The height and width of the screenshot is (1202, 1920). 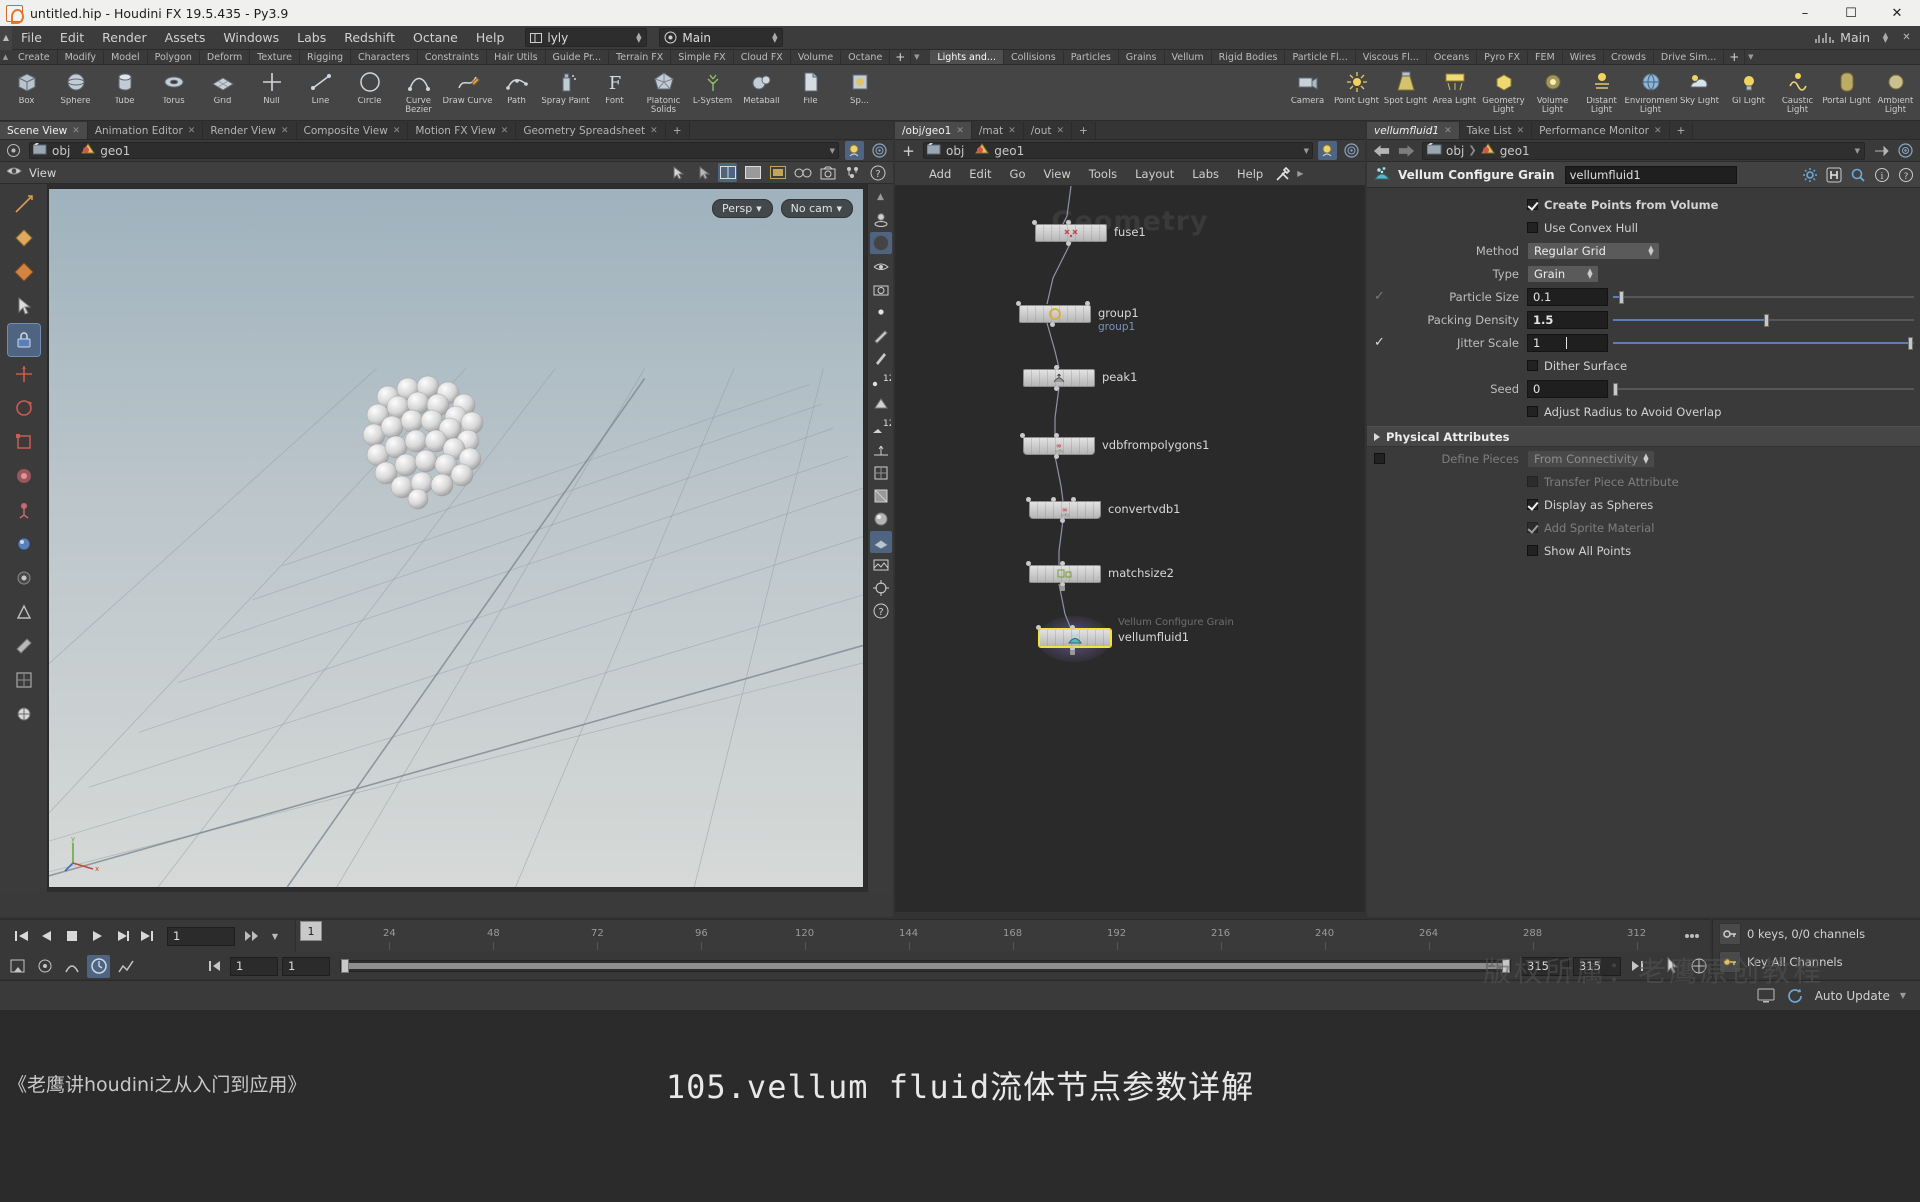 I want to click on network-menu-view: View, so click(x=1057, y=174).